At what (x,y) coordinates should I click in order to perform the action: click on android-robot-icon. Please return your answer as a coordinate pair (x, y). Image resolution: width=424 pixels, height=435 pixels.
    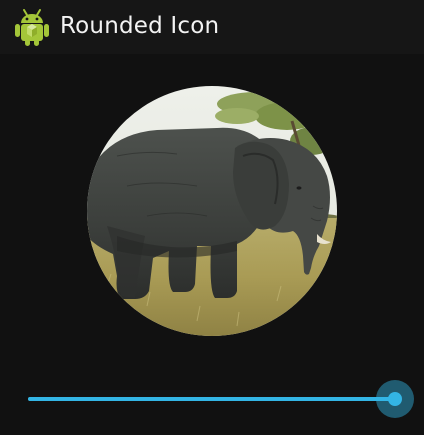
    Looking at the image, I should click on (32, 27).